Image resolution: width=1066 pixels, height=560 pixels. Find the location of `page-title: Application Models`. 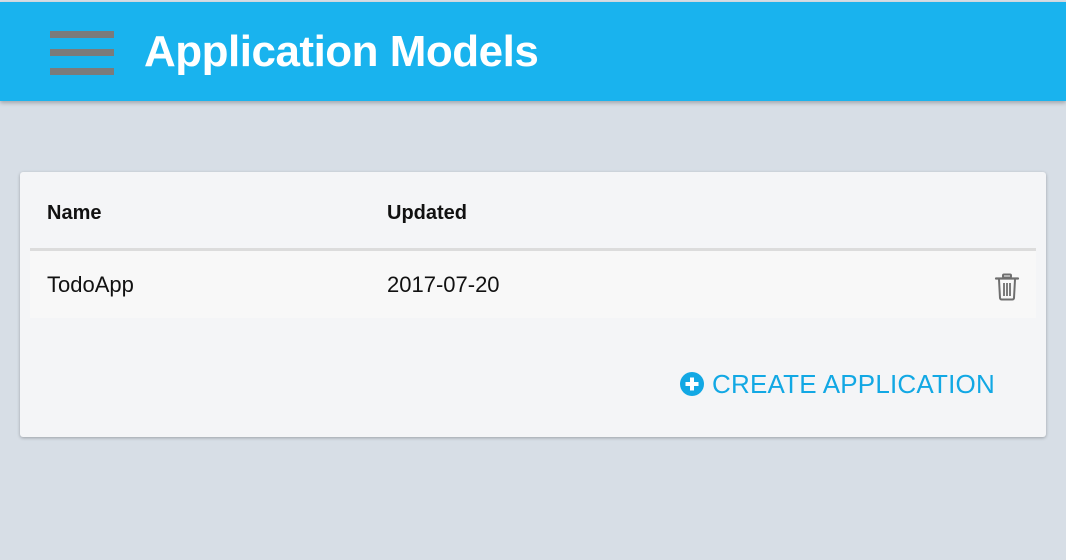

page-title: Application Models is located at coordinates (341, 51).